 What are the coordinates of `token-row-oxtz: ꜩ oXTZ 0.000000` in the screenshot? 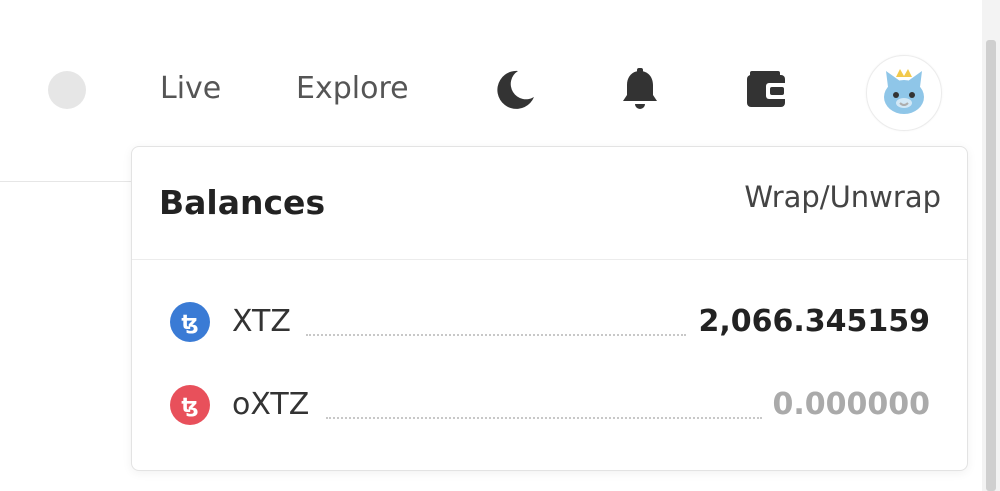 It's located at (550, 405).